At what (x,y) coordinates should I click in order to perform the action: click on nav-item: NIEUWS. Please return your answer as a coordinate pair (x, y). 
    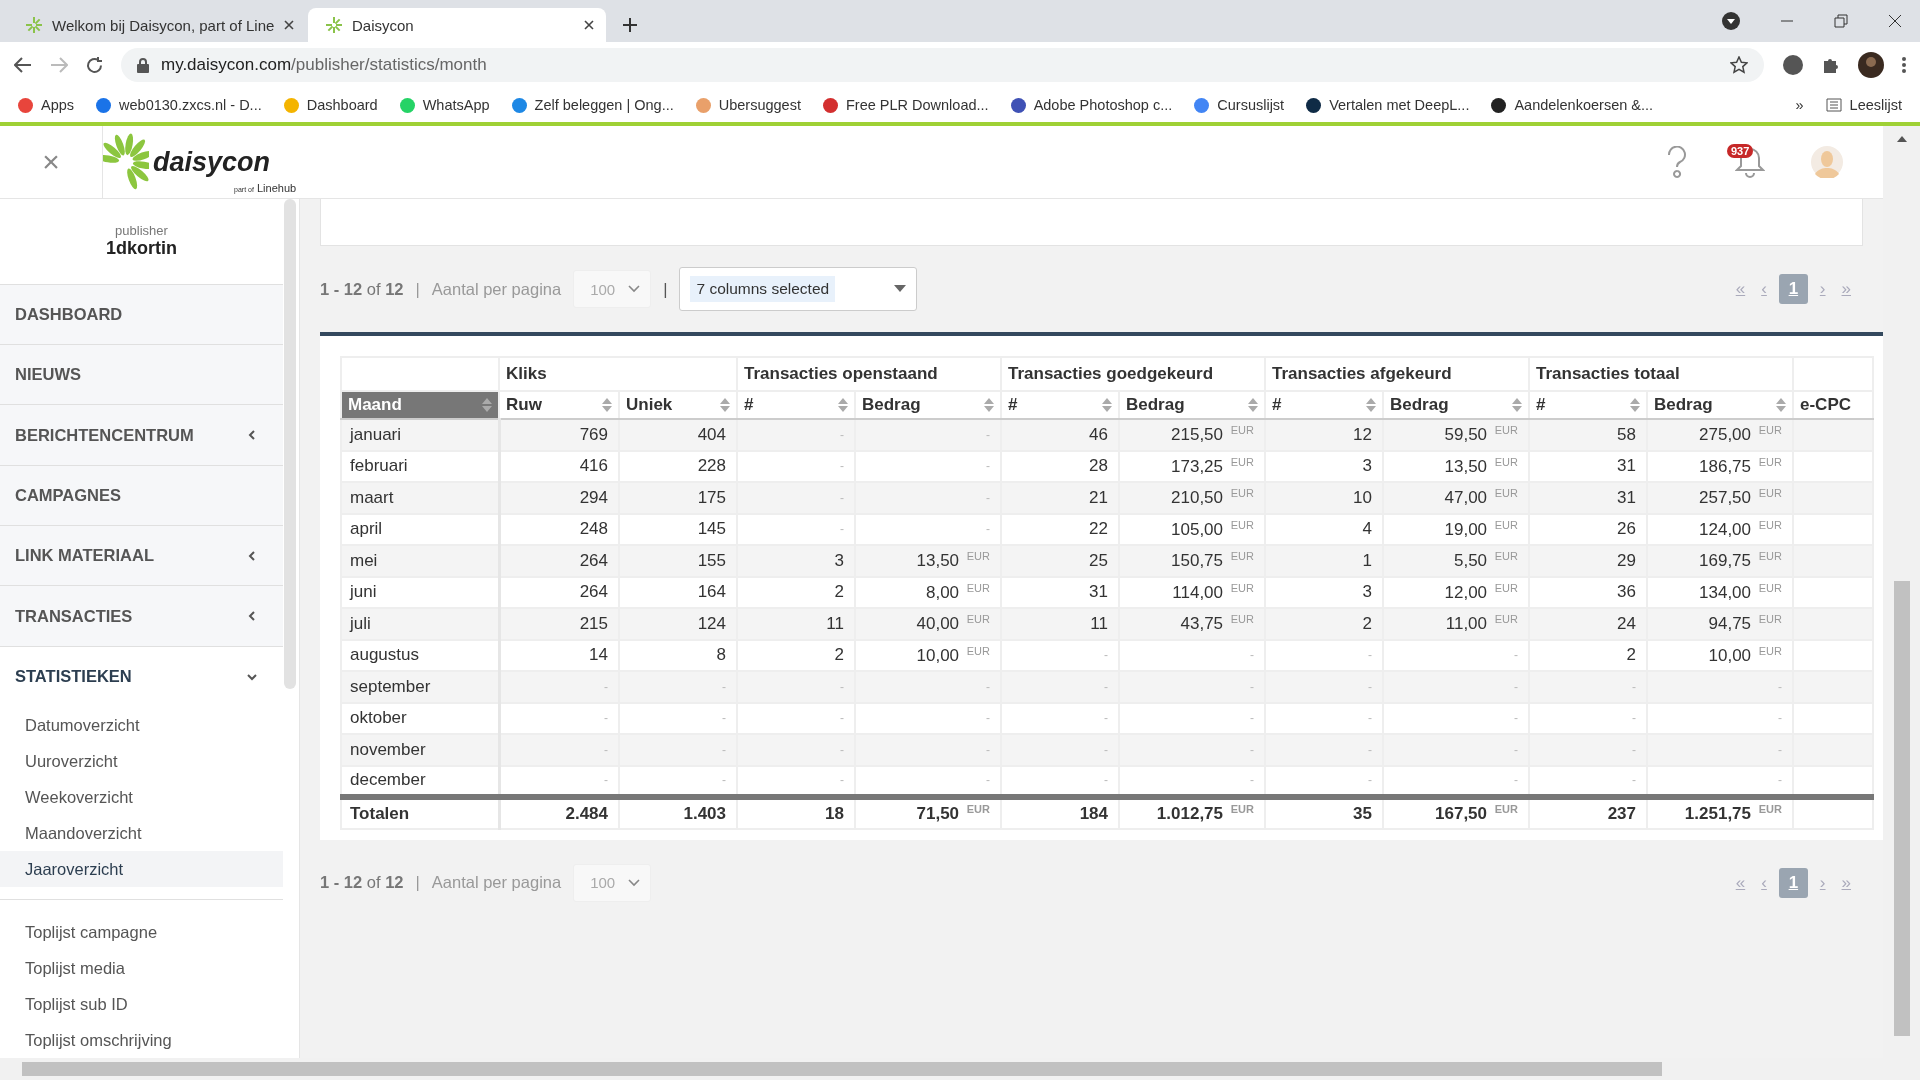
    Looking at the image, I should click on (141, 375).